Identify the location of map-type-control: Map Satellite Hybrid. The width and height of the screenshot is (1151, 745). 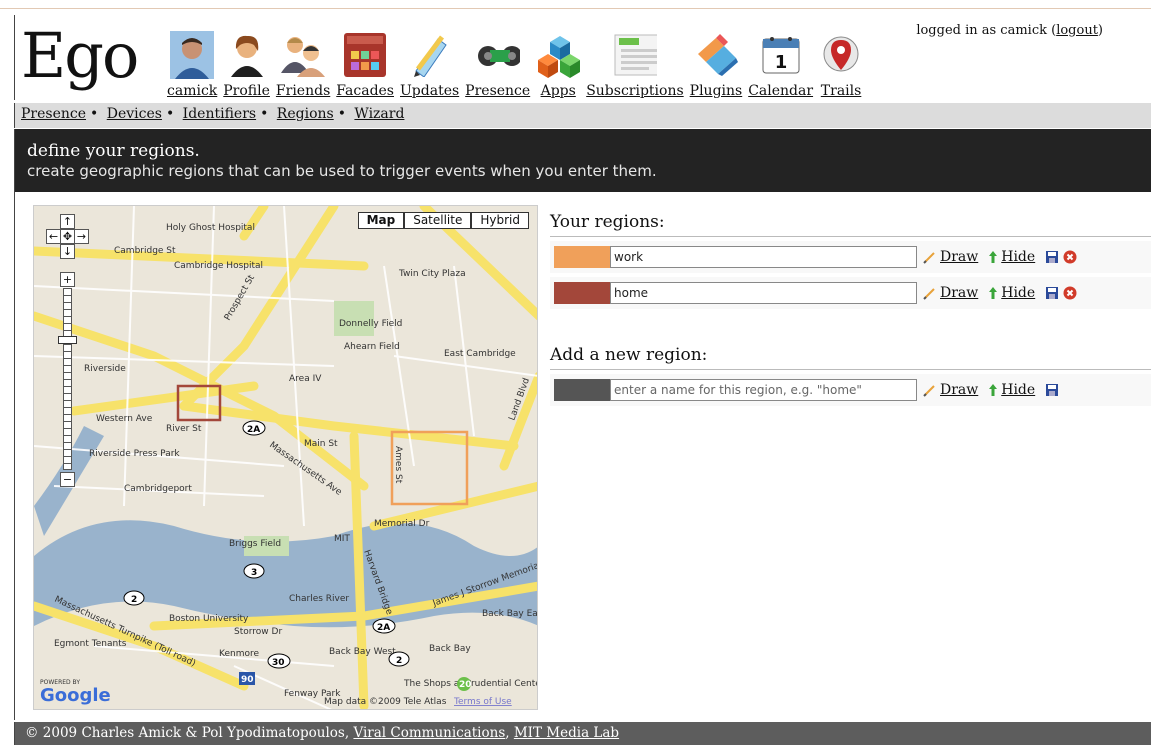
(443, 220).